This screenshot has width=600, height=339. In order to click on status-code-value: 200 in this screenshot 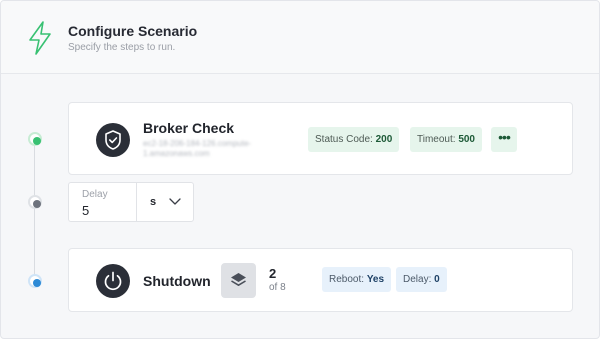, I will do `click(384, 139)`.